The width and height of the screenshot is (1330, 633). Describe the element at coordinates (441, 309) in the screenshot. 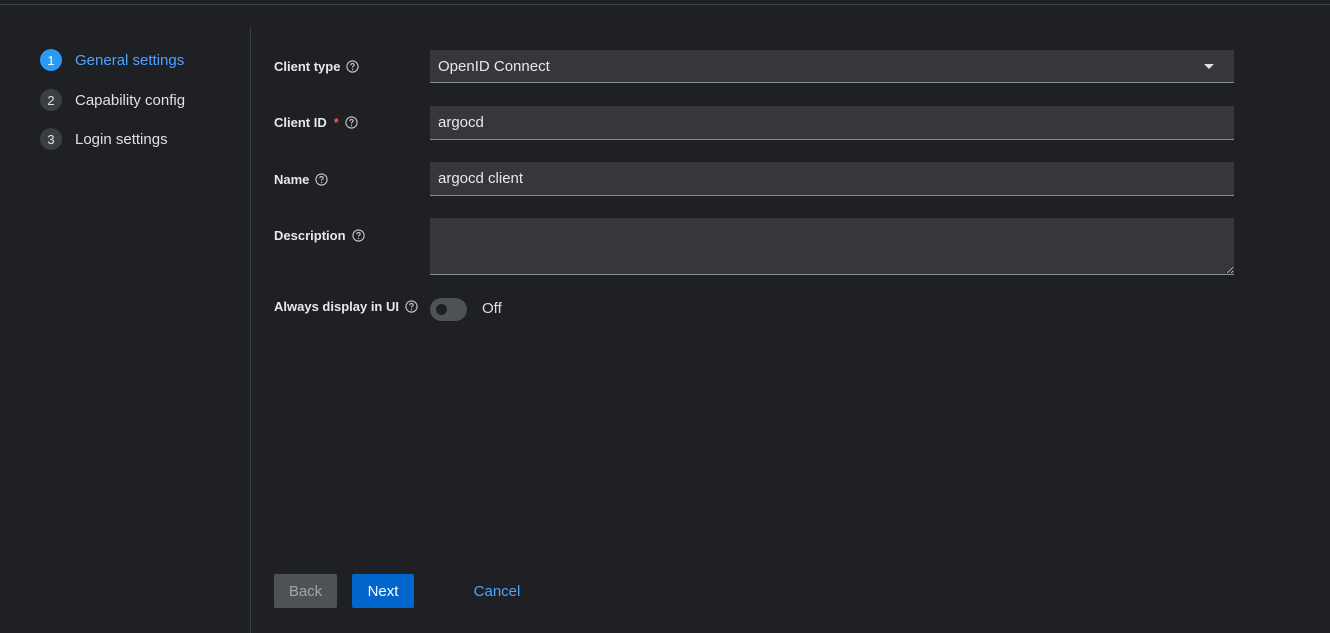

I see `toggle-knob` at that location.